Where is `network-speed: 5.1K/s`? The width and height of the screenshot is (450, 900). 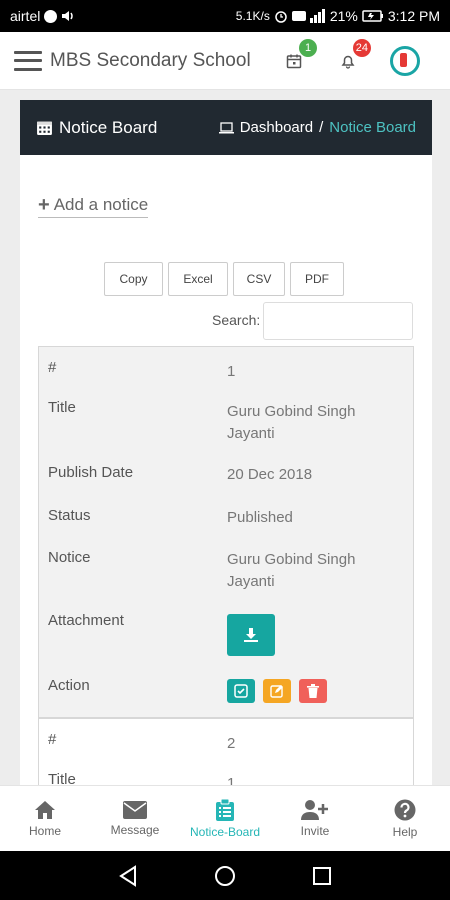
network-speed: 5.1K/s is located at coordinates (252, 16).